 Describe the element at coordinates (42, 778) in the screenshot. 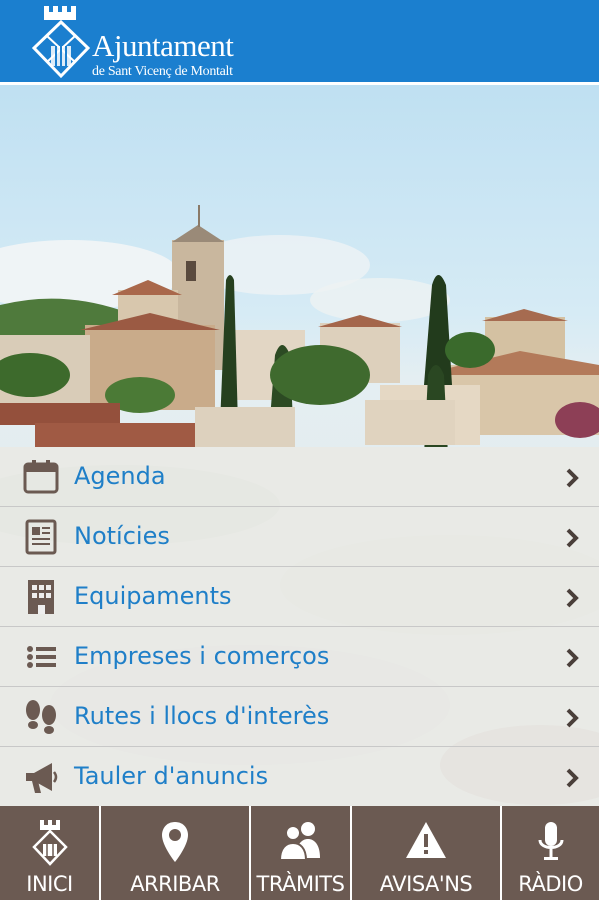

I see `megaphone-icon` at that location.